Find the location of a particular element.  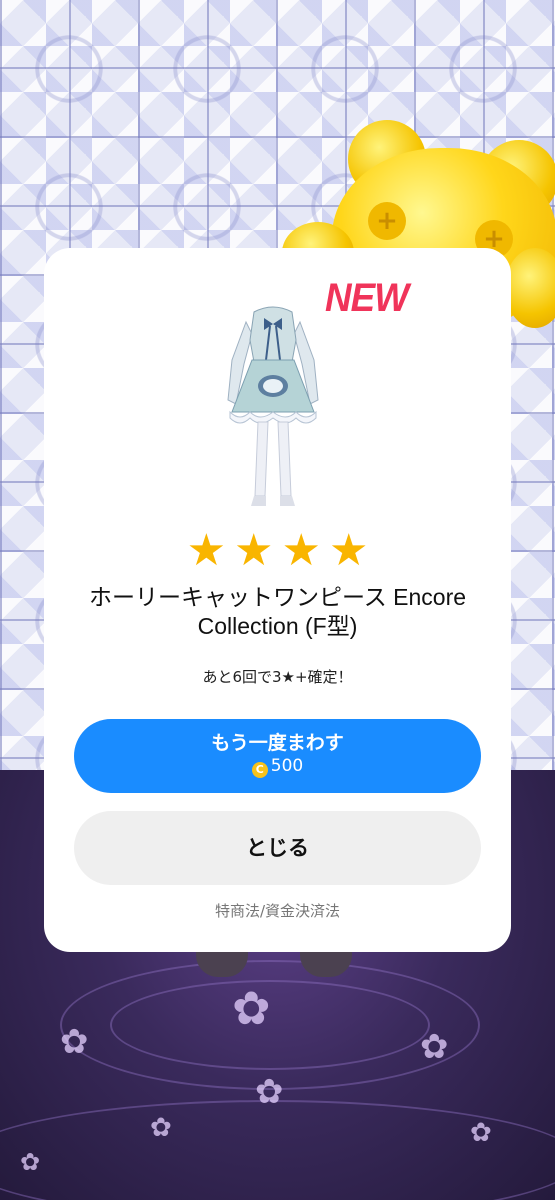

spin-again-button: もう一度まわす C 500 is located at coordinates (277, 756).